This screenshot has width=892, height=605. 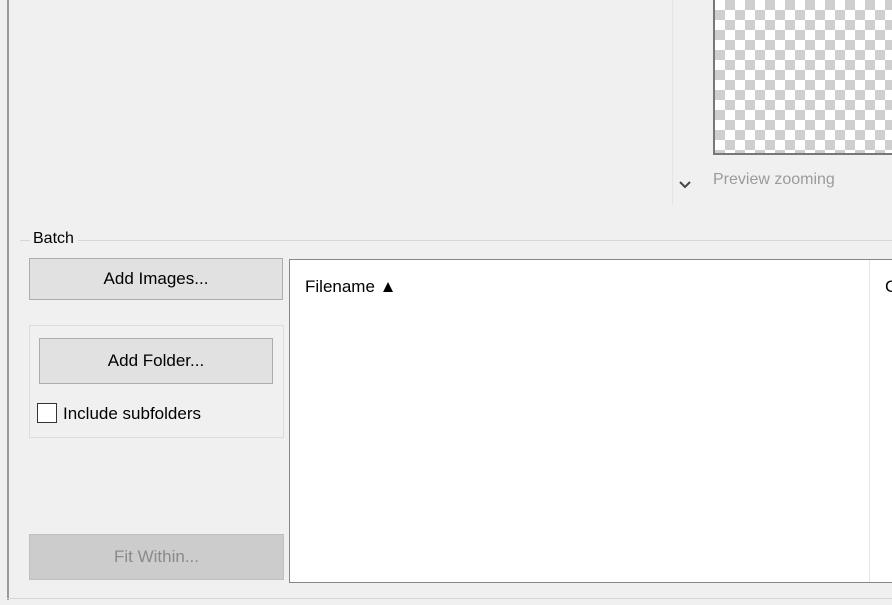 I want to click on window-left-border, so click(x=8, y=300).